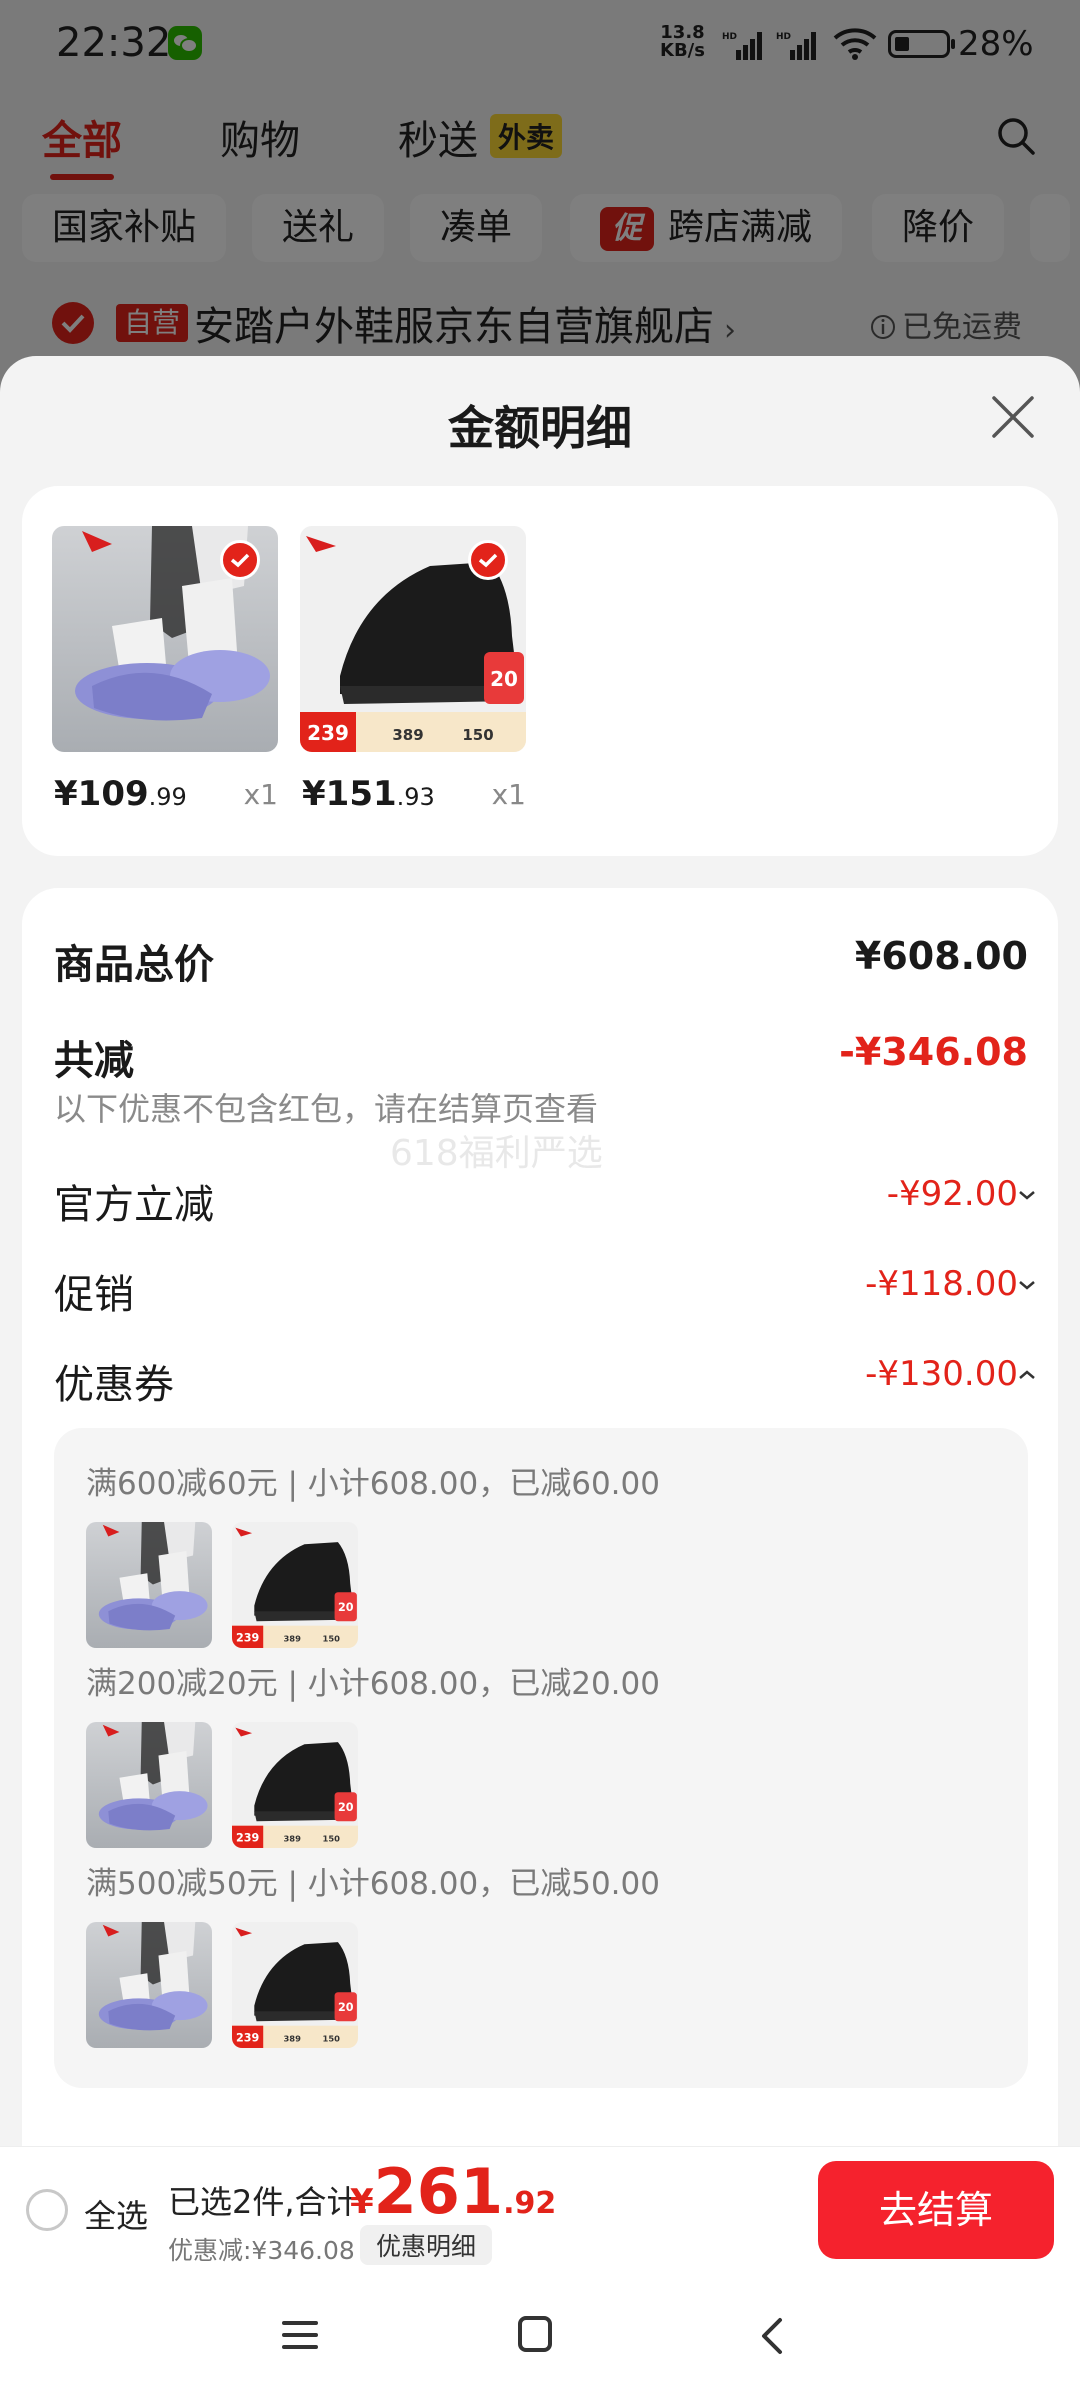 The width and height of the screenshot is (1080, 2400). I want to click on shoe-tag-p1: 389, so click(407, 735).